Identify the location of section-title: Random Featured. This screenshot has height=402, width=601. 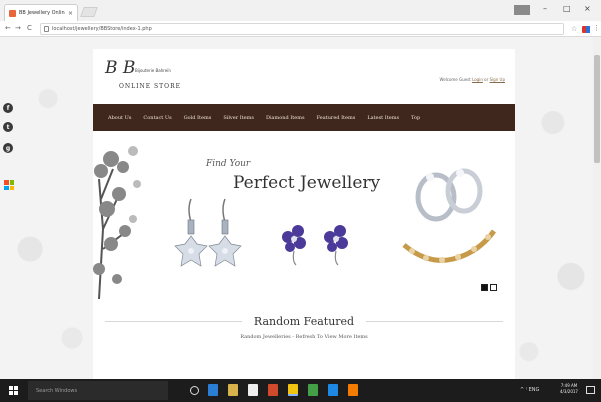
(304, 321).